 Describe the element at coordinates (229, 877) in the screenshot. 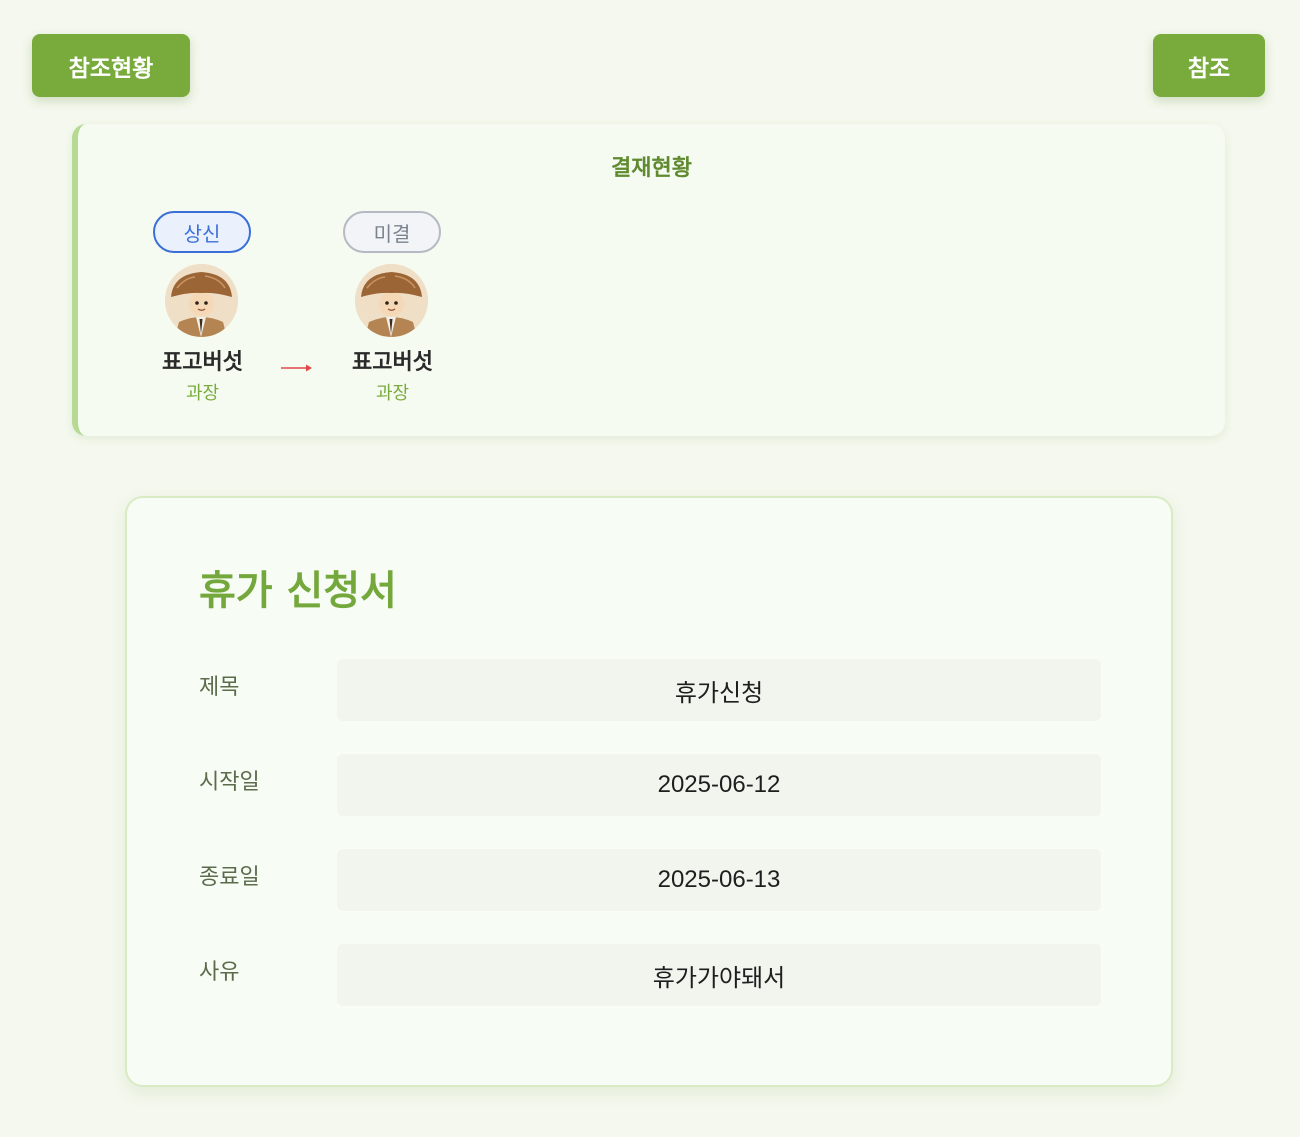

I see `field-label: 종료일` at that location.